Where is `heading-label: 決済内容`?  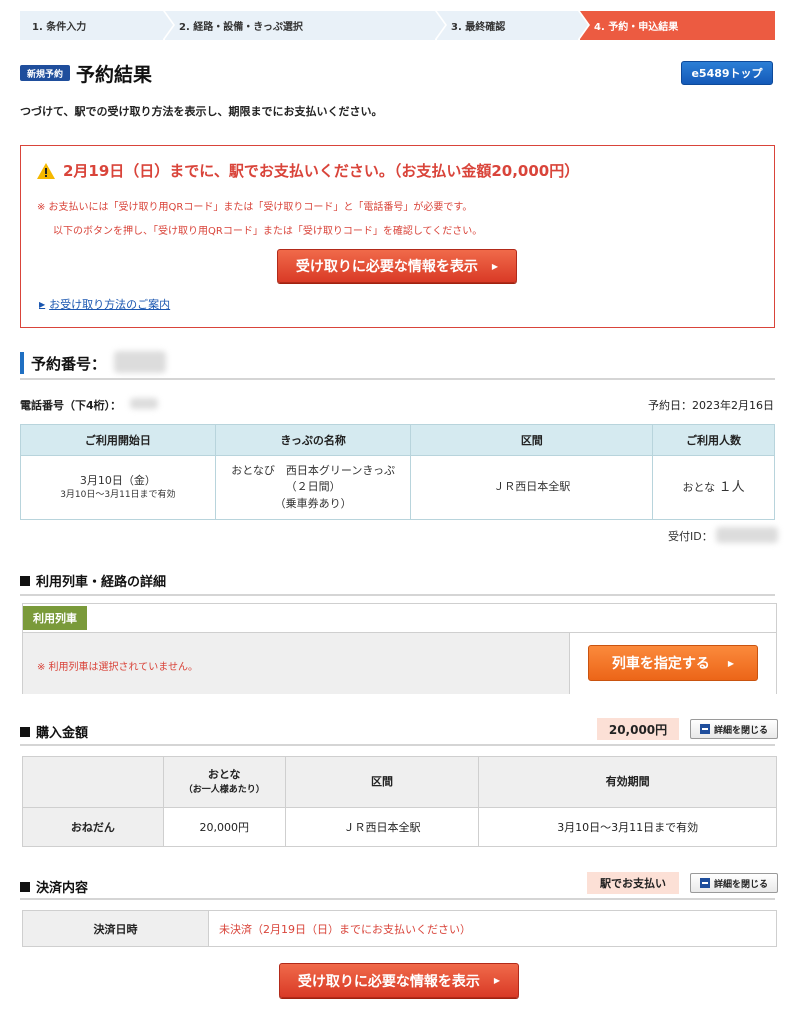 heading-label: 決済内容 is located at coordinates (62, 888).